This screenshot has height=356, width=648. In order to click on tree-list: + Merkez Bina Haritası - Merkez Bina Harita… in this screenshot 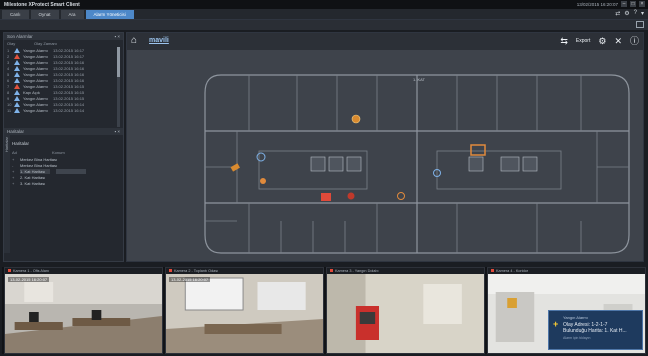, I will do `click(67, 171)`.